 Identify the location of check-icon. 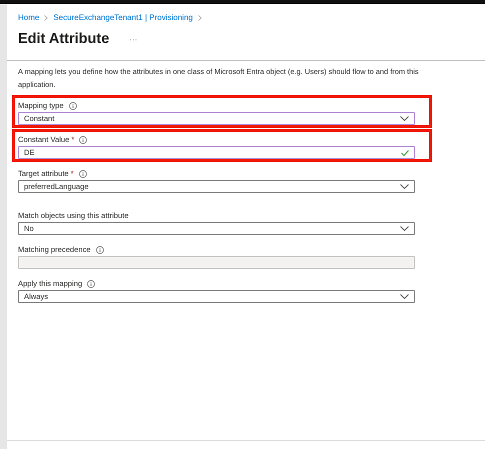
(405, 153).